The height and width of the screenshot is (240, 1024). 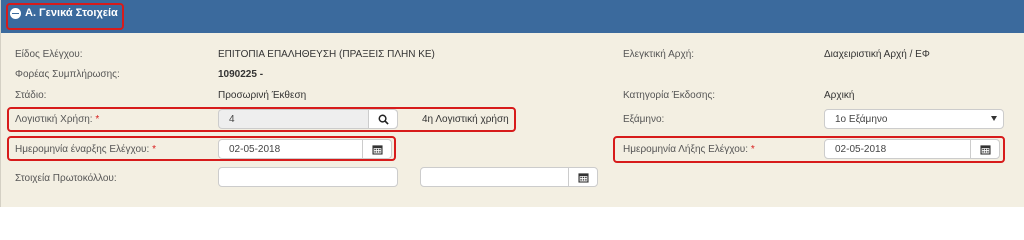 What do you see at coordinates (31, 95) in the screenshot?
I see `stage-label: Στάδιο:` at bounding box center [31, 95].